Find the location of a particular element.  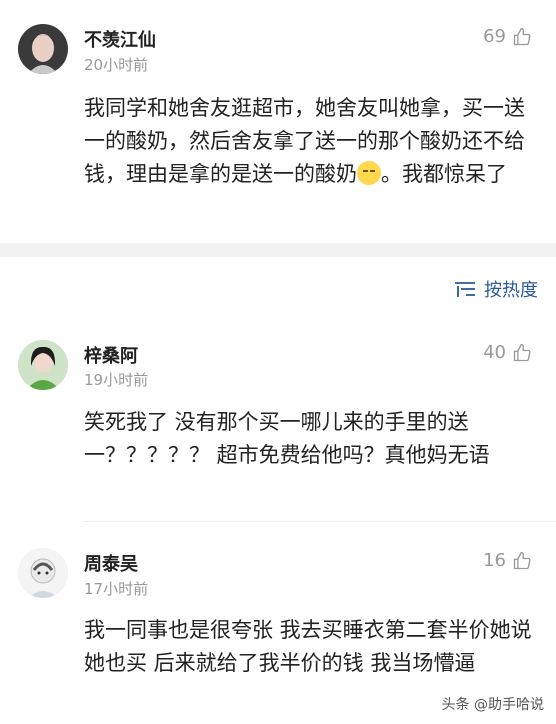

thinking-emoji-icon is located at coordinates (369, 173).